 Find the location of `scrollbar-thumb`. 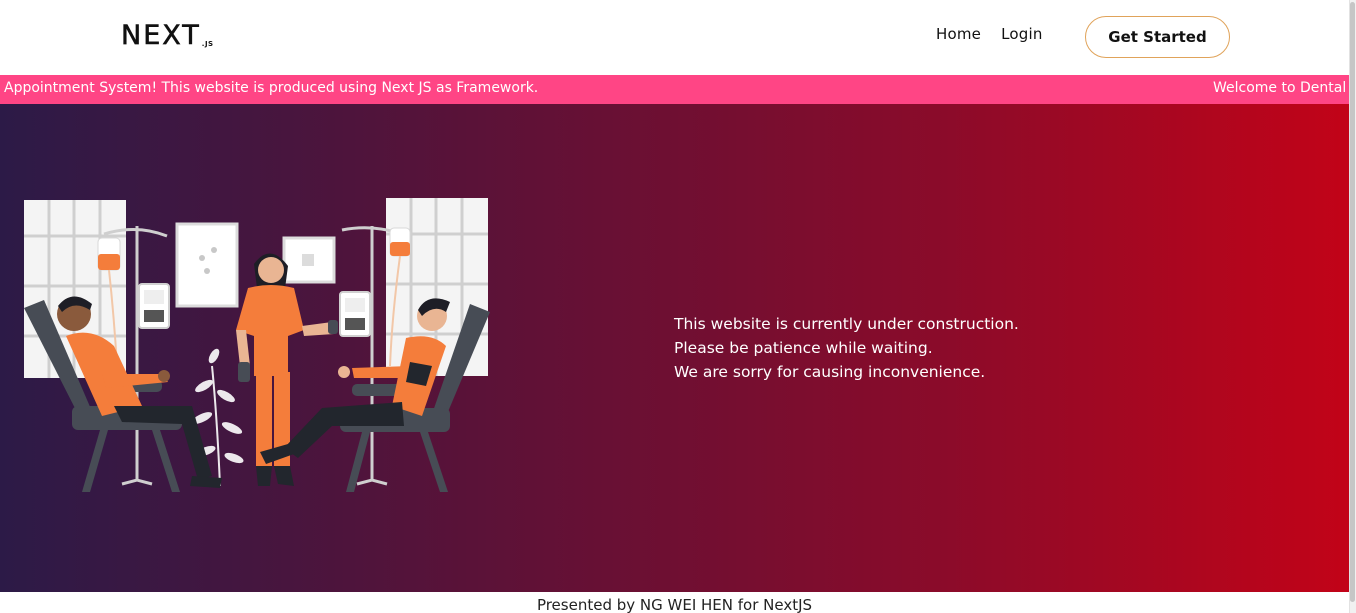

scrollbar-thumb is located at coordinates (1352, 302).